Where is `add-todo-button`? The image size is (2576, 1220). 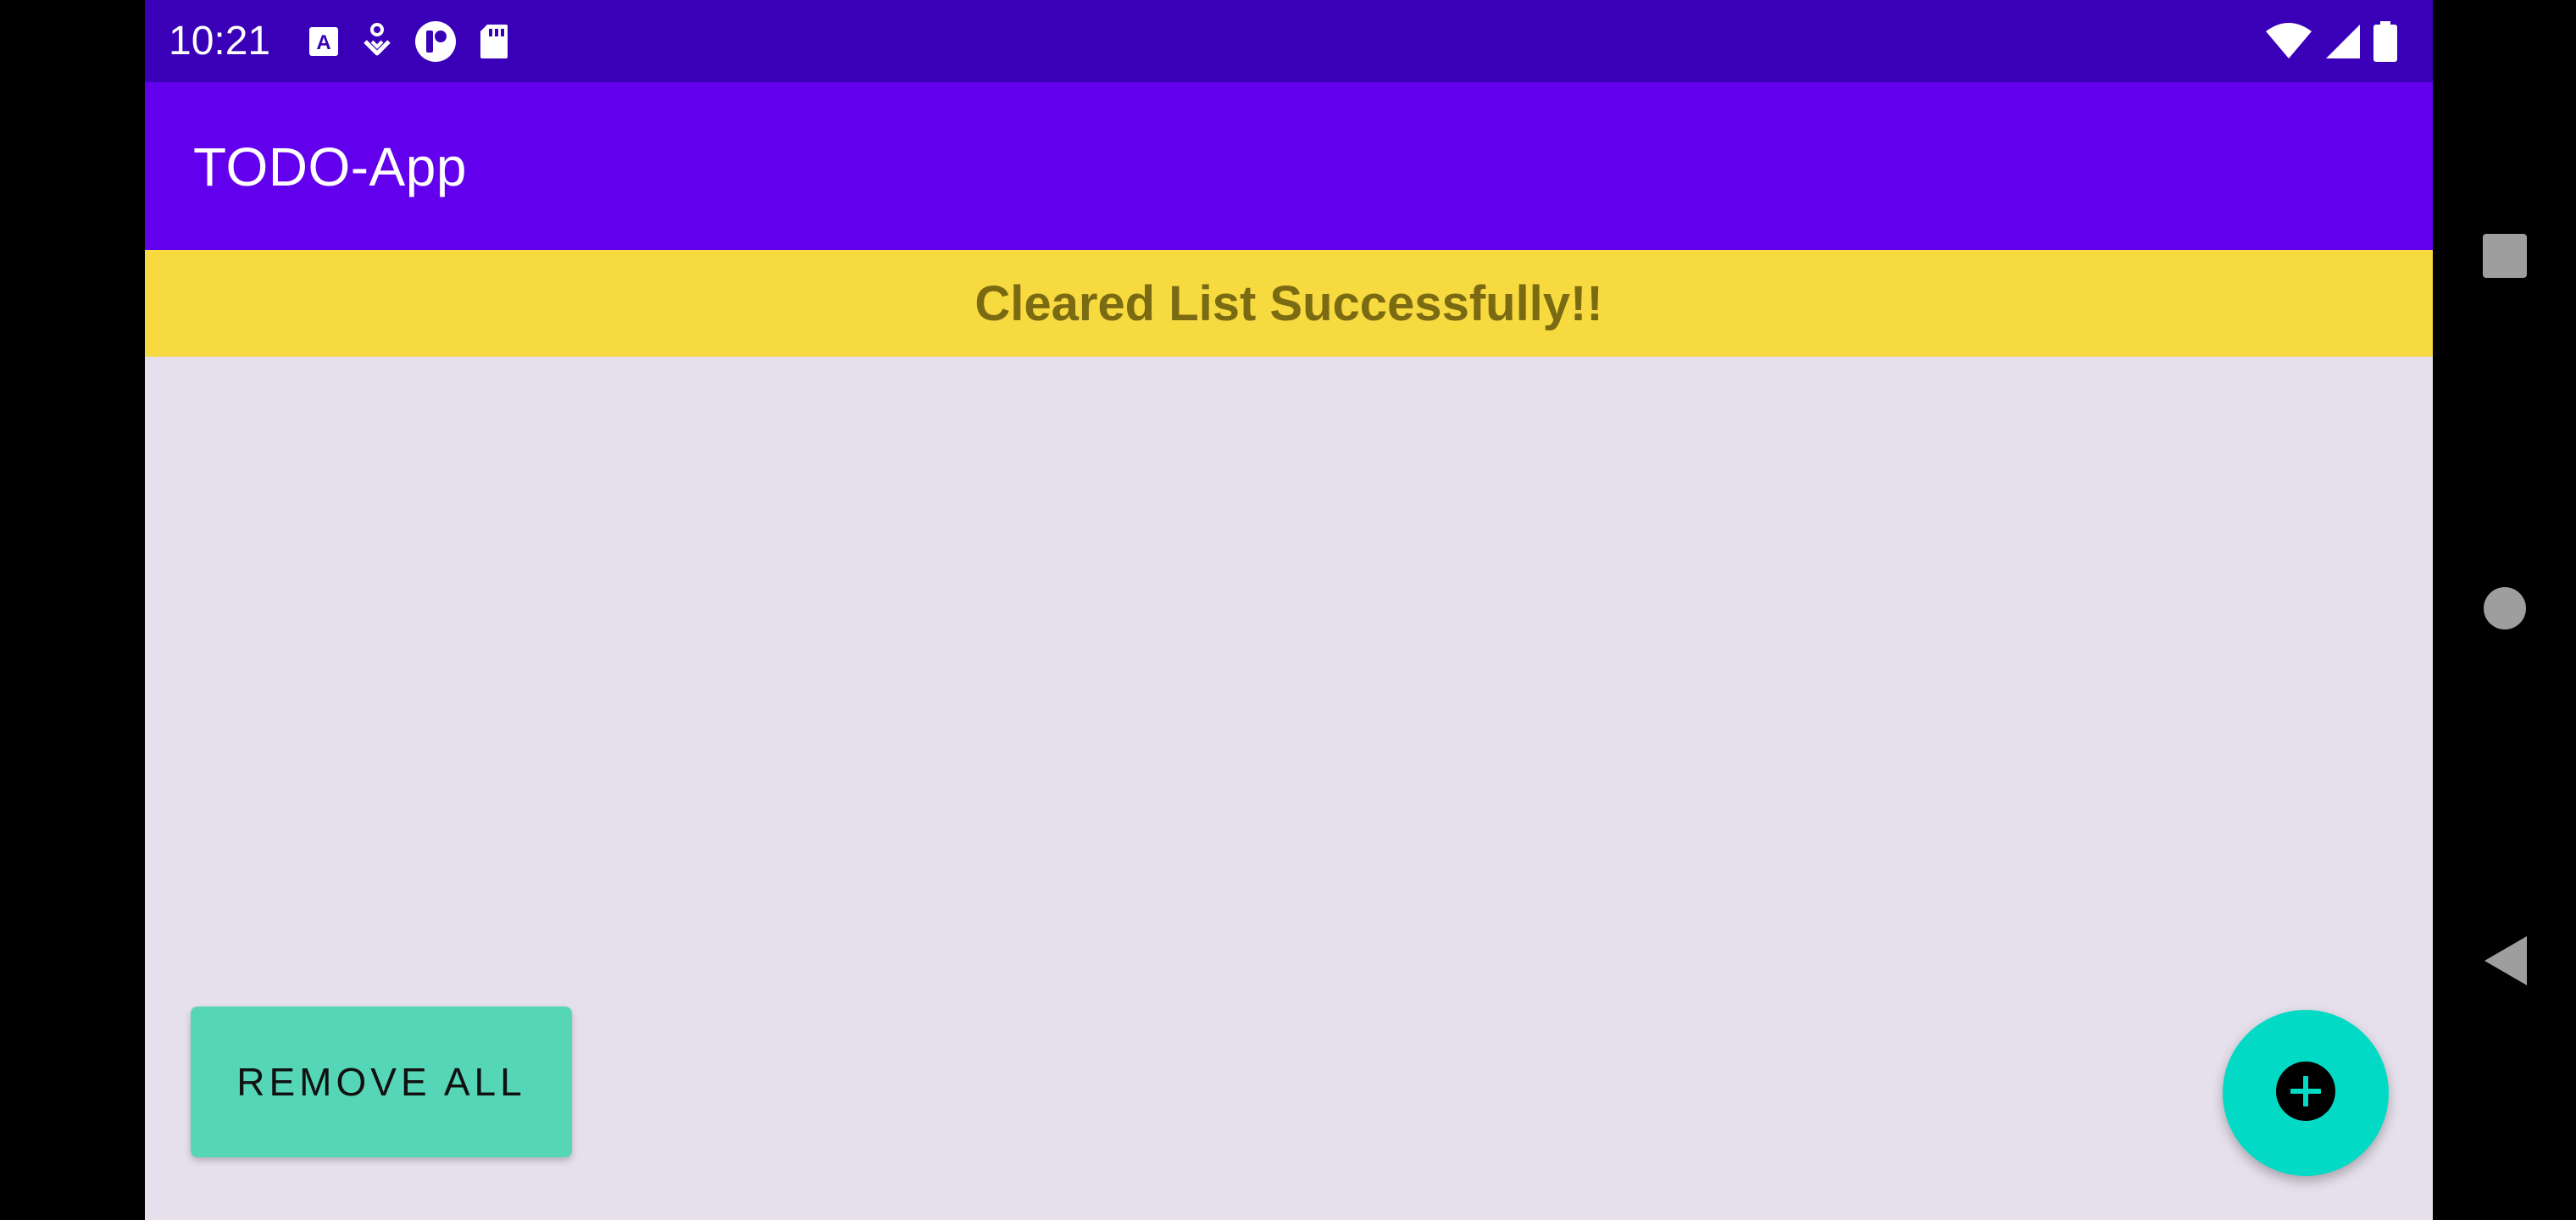
add-todo-button is located at coordinates (2306, 1093).